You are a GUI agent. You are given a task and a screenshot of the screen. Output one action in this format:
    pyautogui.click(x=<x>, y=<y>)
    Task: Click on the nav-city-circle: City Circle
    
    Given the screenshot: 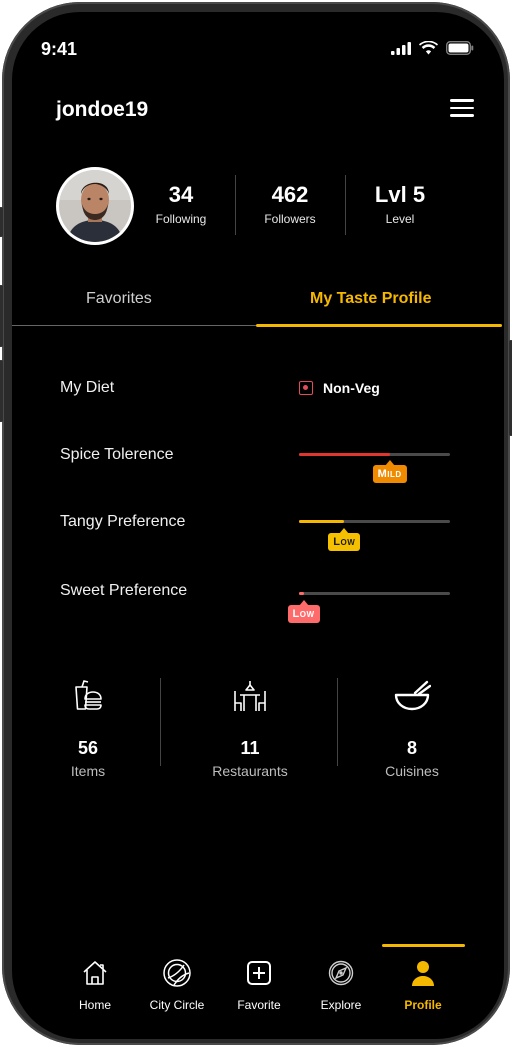 What is the action you would take?
    pyautogui.click(x=177, y=984)
    